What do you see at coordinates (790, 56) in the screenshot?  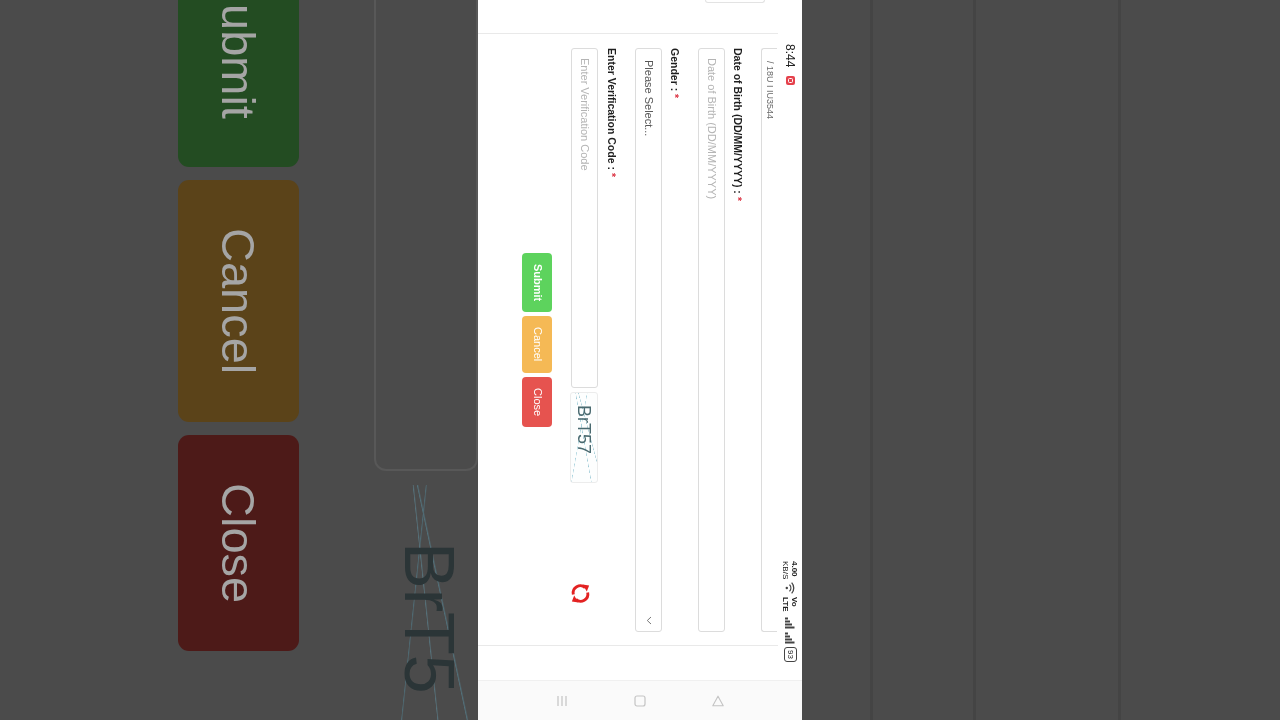 I see `clock-time: 8:44` at bounding box center [790, 56].